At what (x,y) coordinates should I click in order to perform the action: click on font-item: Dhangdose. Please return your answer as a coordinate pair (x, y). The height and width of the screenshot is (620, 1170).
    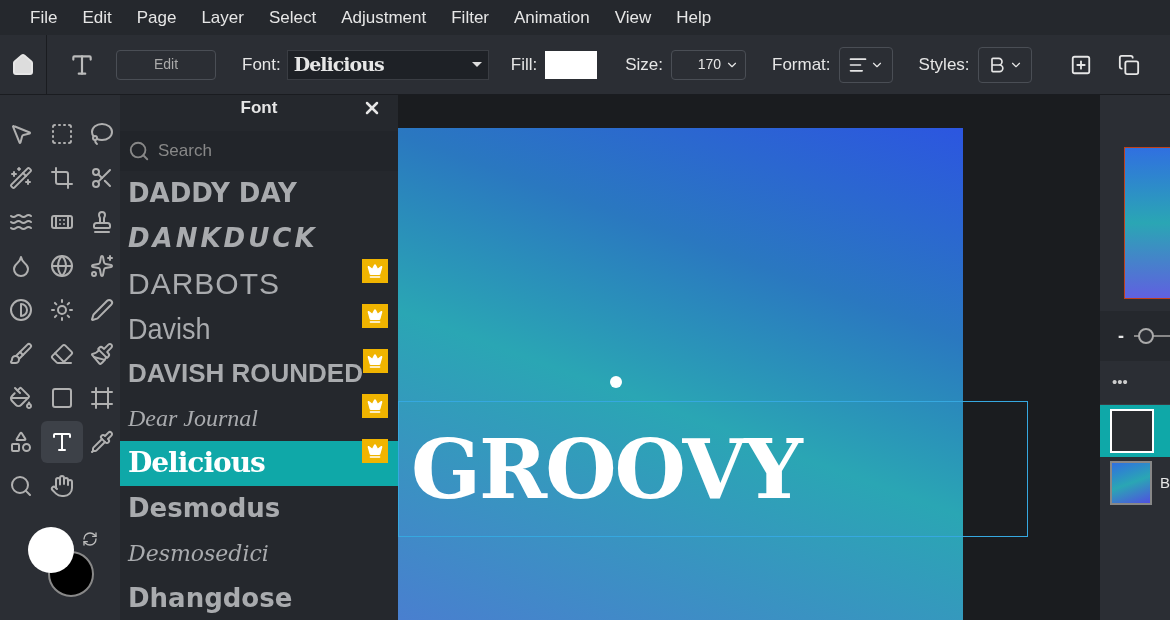
    Looking at the image, I should click on (259, 597).